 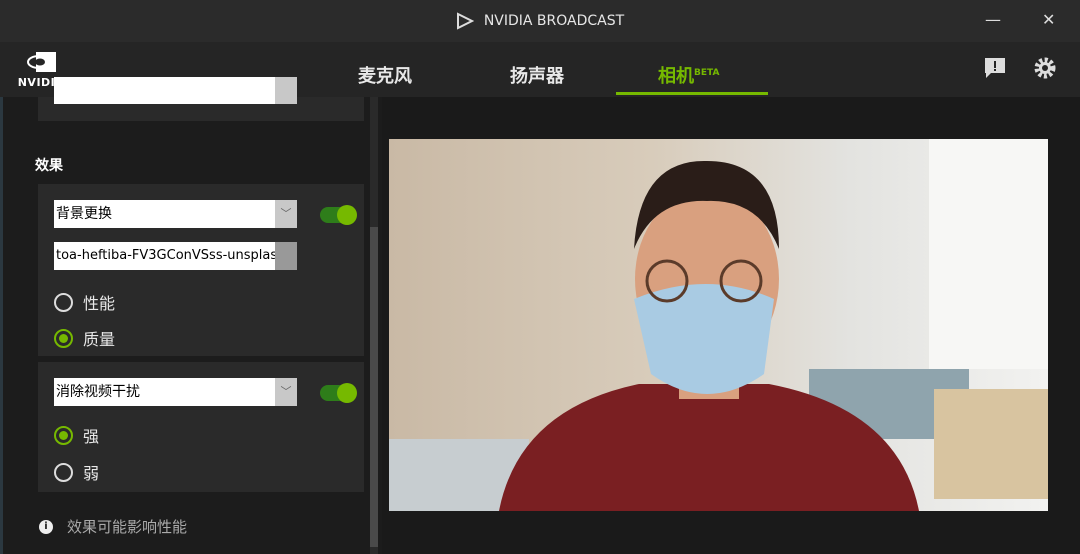 I want to click on info-icon: i, so click(x=46, y=526).